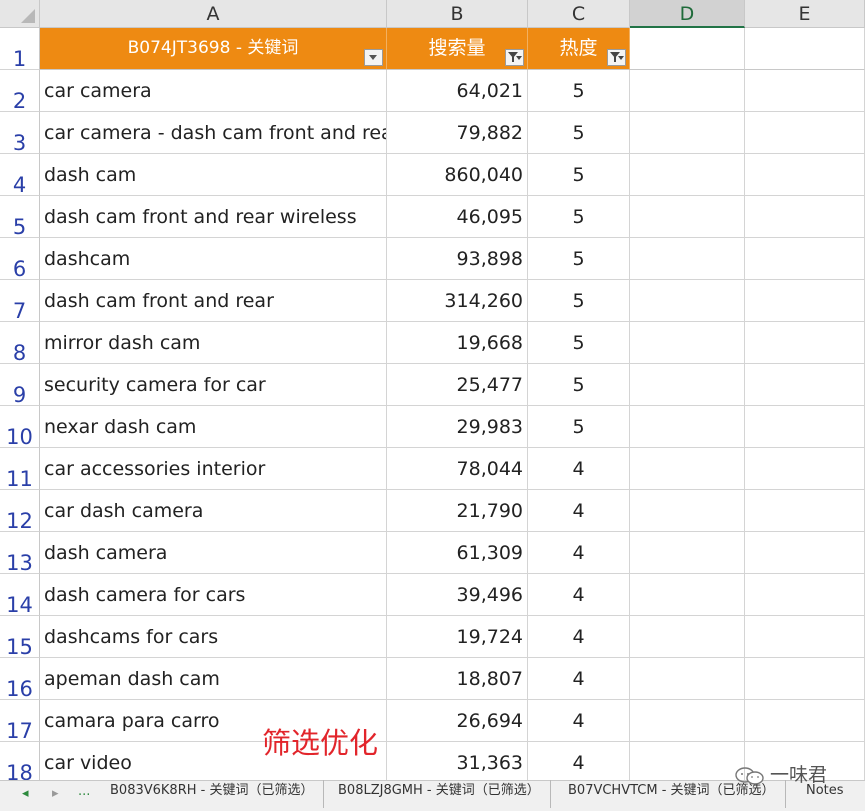 The width and height of the screenshot is (865, 811). What do you see at coordinates (20, 217) in the screenshot?
I see `row-header: 5` at bounding box center [20, 217].